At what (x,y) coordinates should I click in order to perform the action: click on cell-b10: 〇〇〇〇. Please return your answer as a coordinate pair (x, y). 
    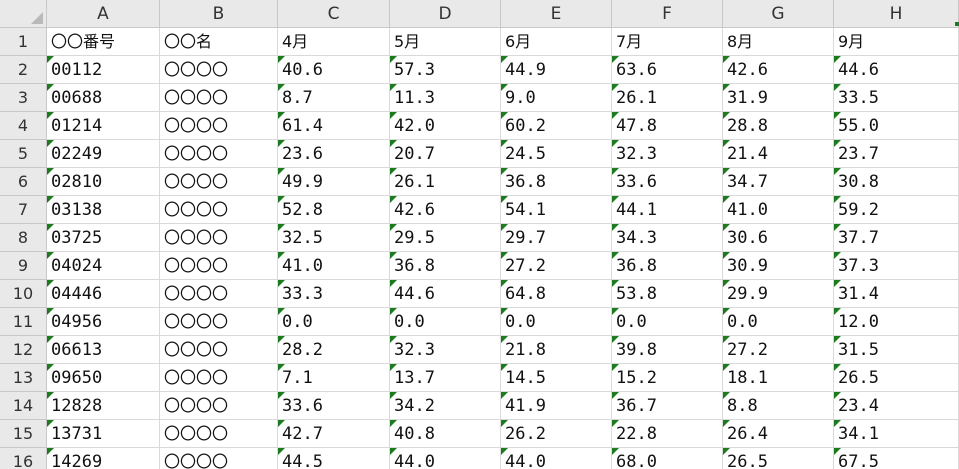
    Looking at the image, I should click on (219, 294).